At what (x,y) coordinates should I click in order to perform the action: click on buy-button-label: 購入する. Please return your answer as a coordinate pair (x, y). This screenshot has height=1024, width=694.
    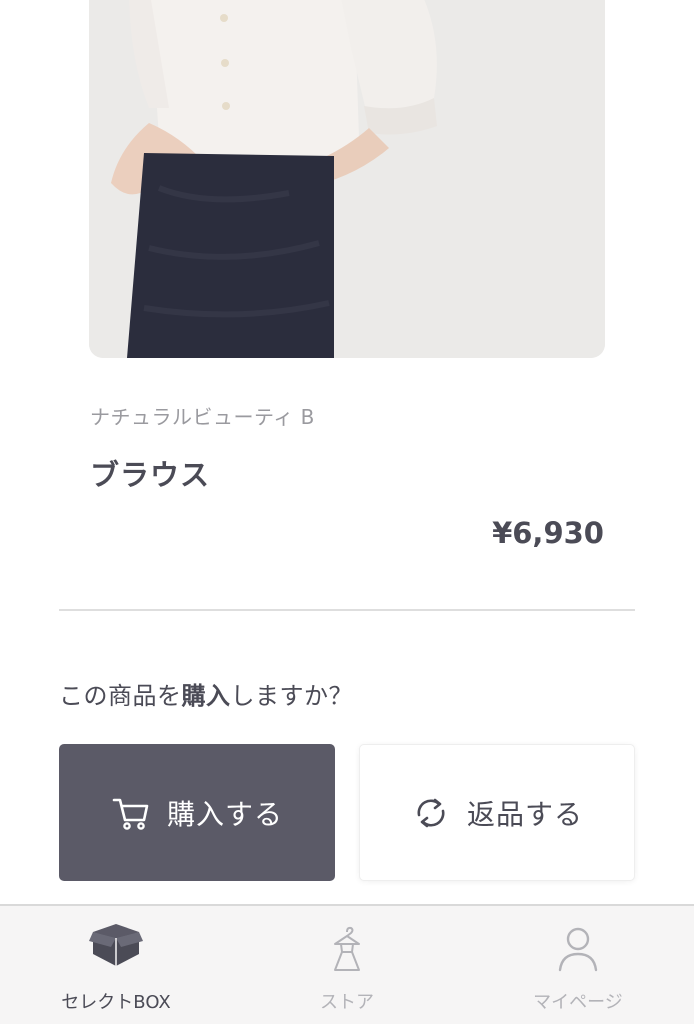
    Looking at the image, I should click on (224, 814).